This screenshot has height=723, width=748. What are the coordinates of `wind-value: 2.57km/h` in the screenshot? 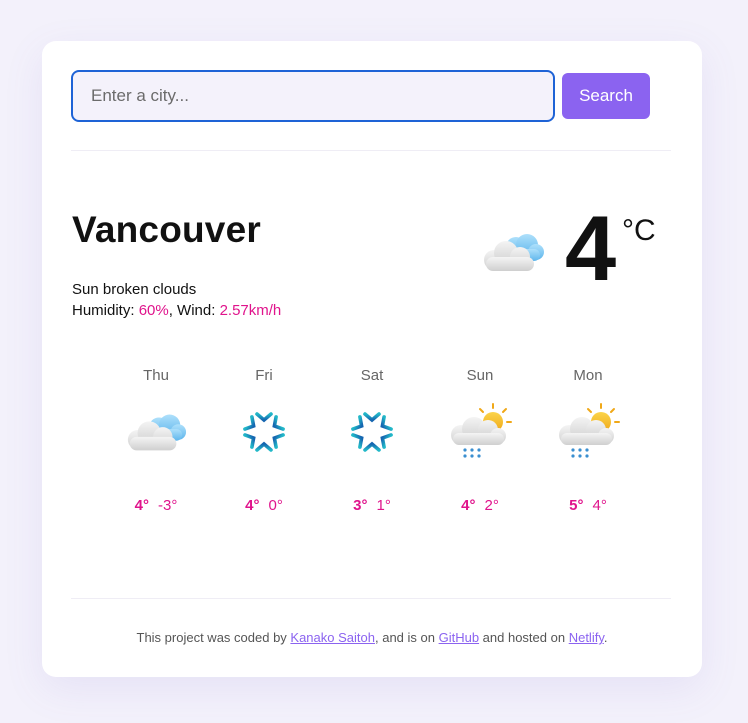 It's located at (250, 310).